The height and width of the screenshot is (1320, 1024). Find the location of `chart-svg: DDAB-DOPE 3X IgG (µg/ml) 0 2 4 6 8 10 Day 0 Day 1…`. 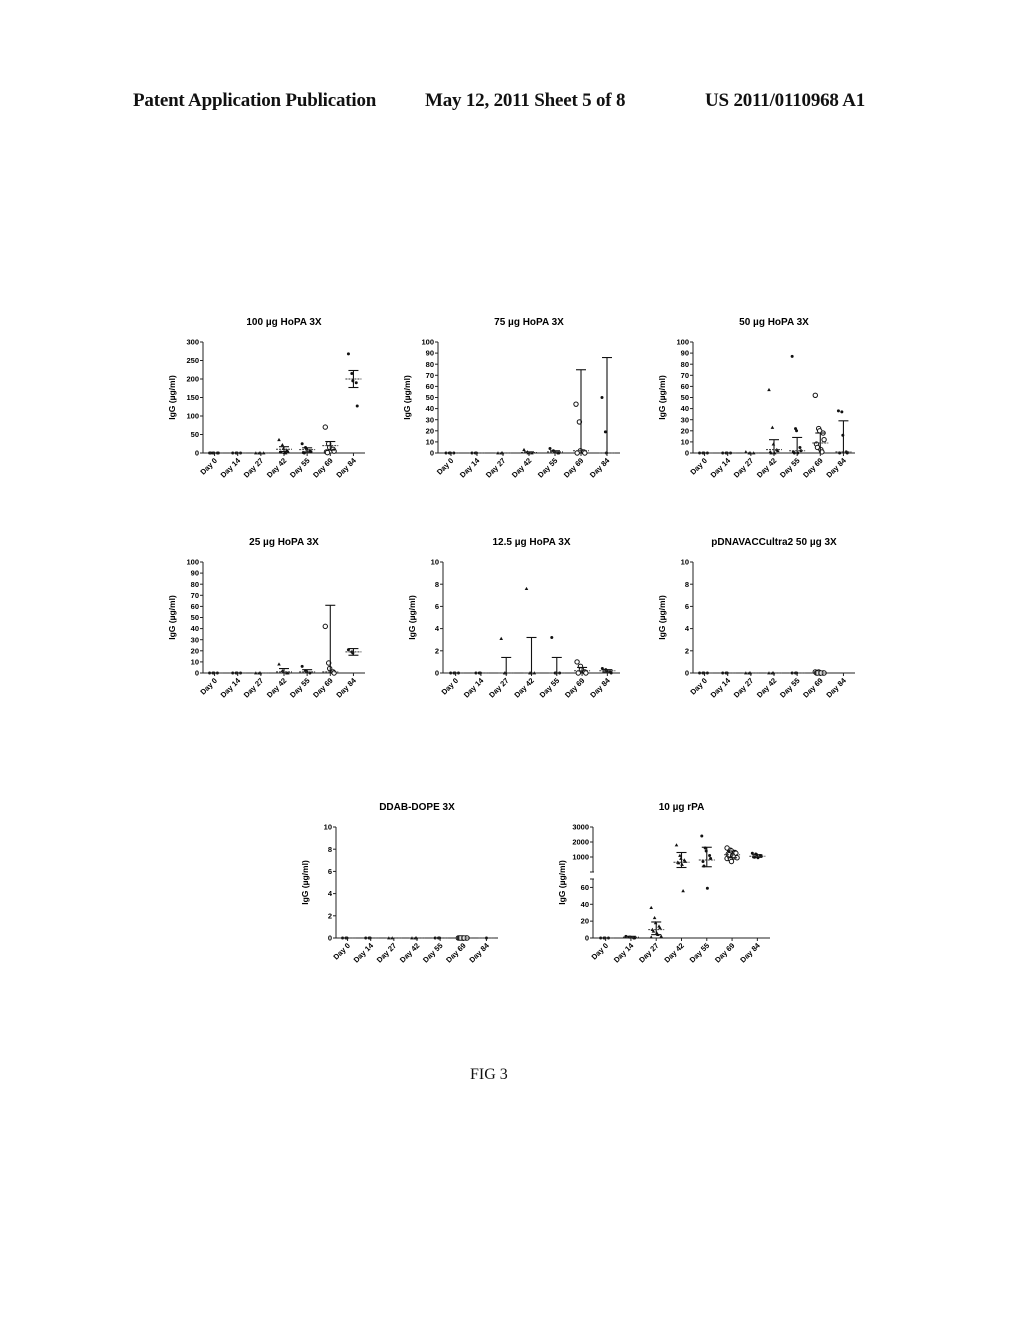

chart-svg: DDAB-DOPE 3X IgG (µg/ml) 0 2 4 6 8 10 Day 0 Day 1… is located at coordinates (399, 883).